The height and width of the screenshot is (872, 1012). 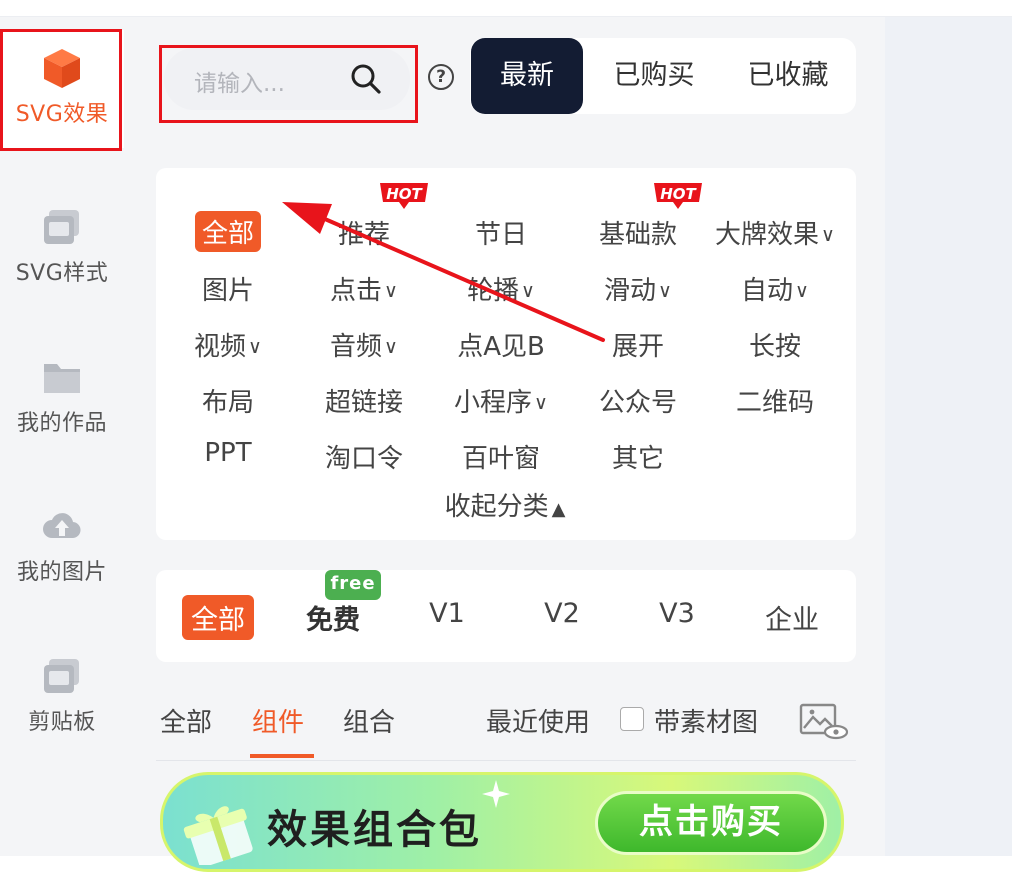 What do you see at coordinates (186, 720) in the screenshot?
I see `subtab-all: 全部` at bounding box center [186, 720].